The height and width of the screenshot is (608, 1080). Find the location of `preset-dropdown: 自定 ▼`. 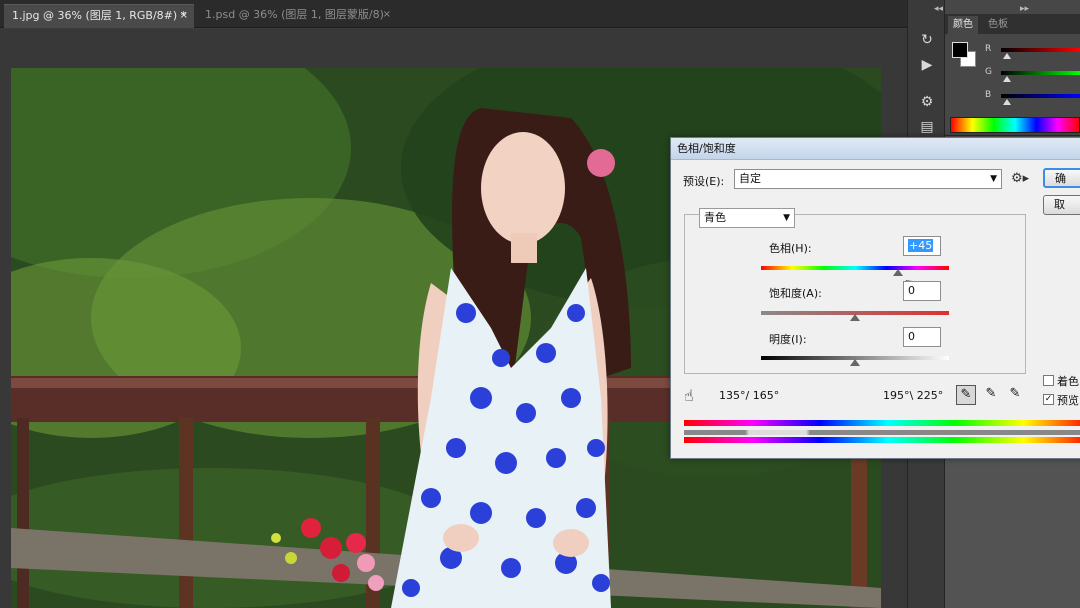

preset-dropdown: 自定 ▼ is located at coordinates (868, 179).